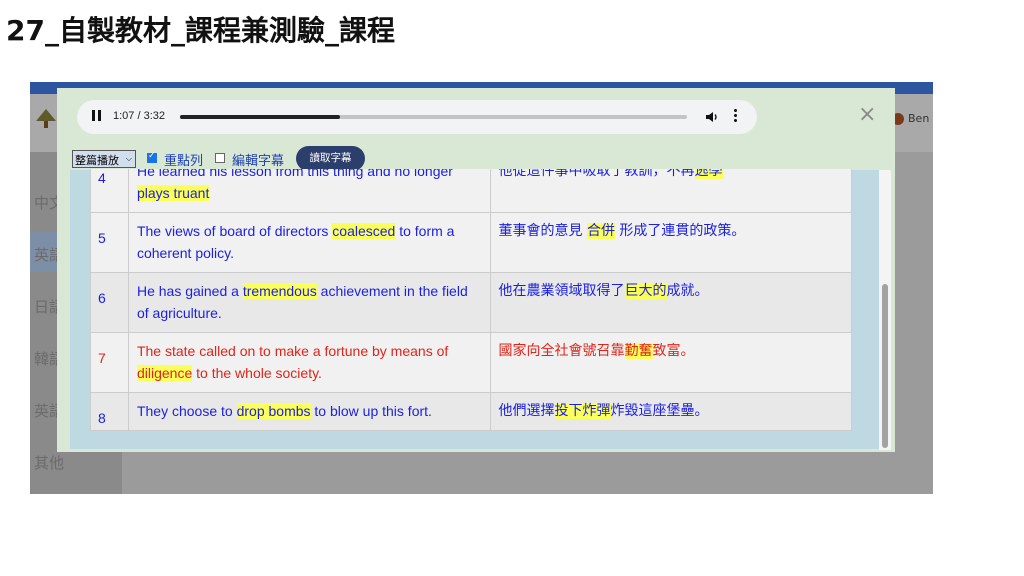 Image resolution: width=1024 pixels, height=576 pixels. Describe the element at coordinates (49, 462) in the screenshot. I see `sidebar-item-other: 其他` at that location.